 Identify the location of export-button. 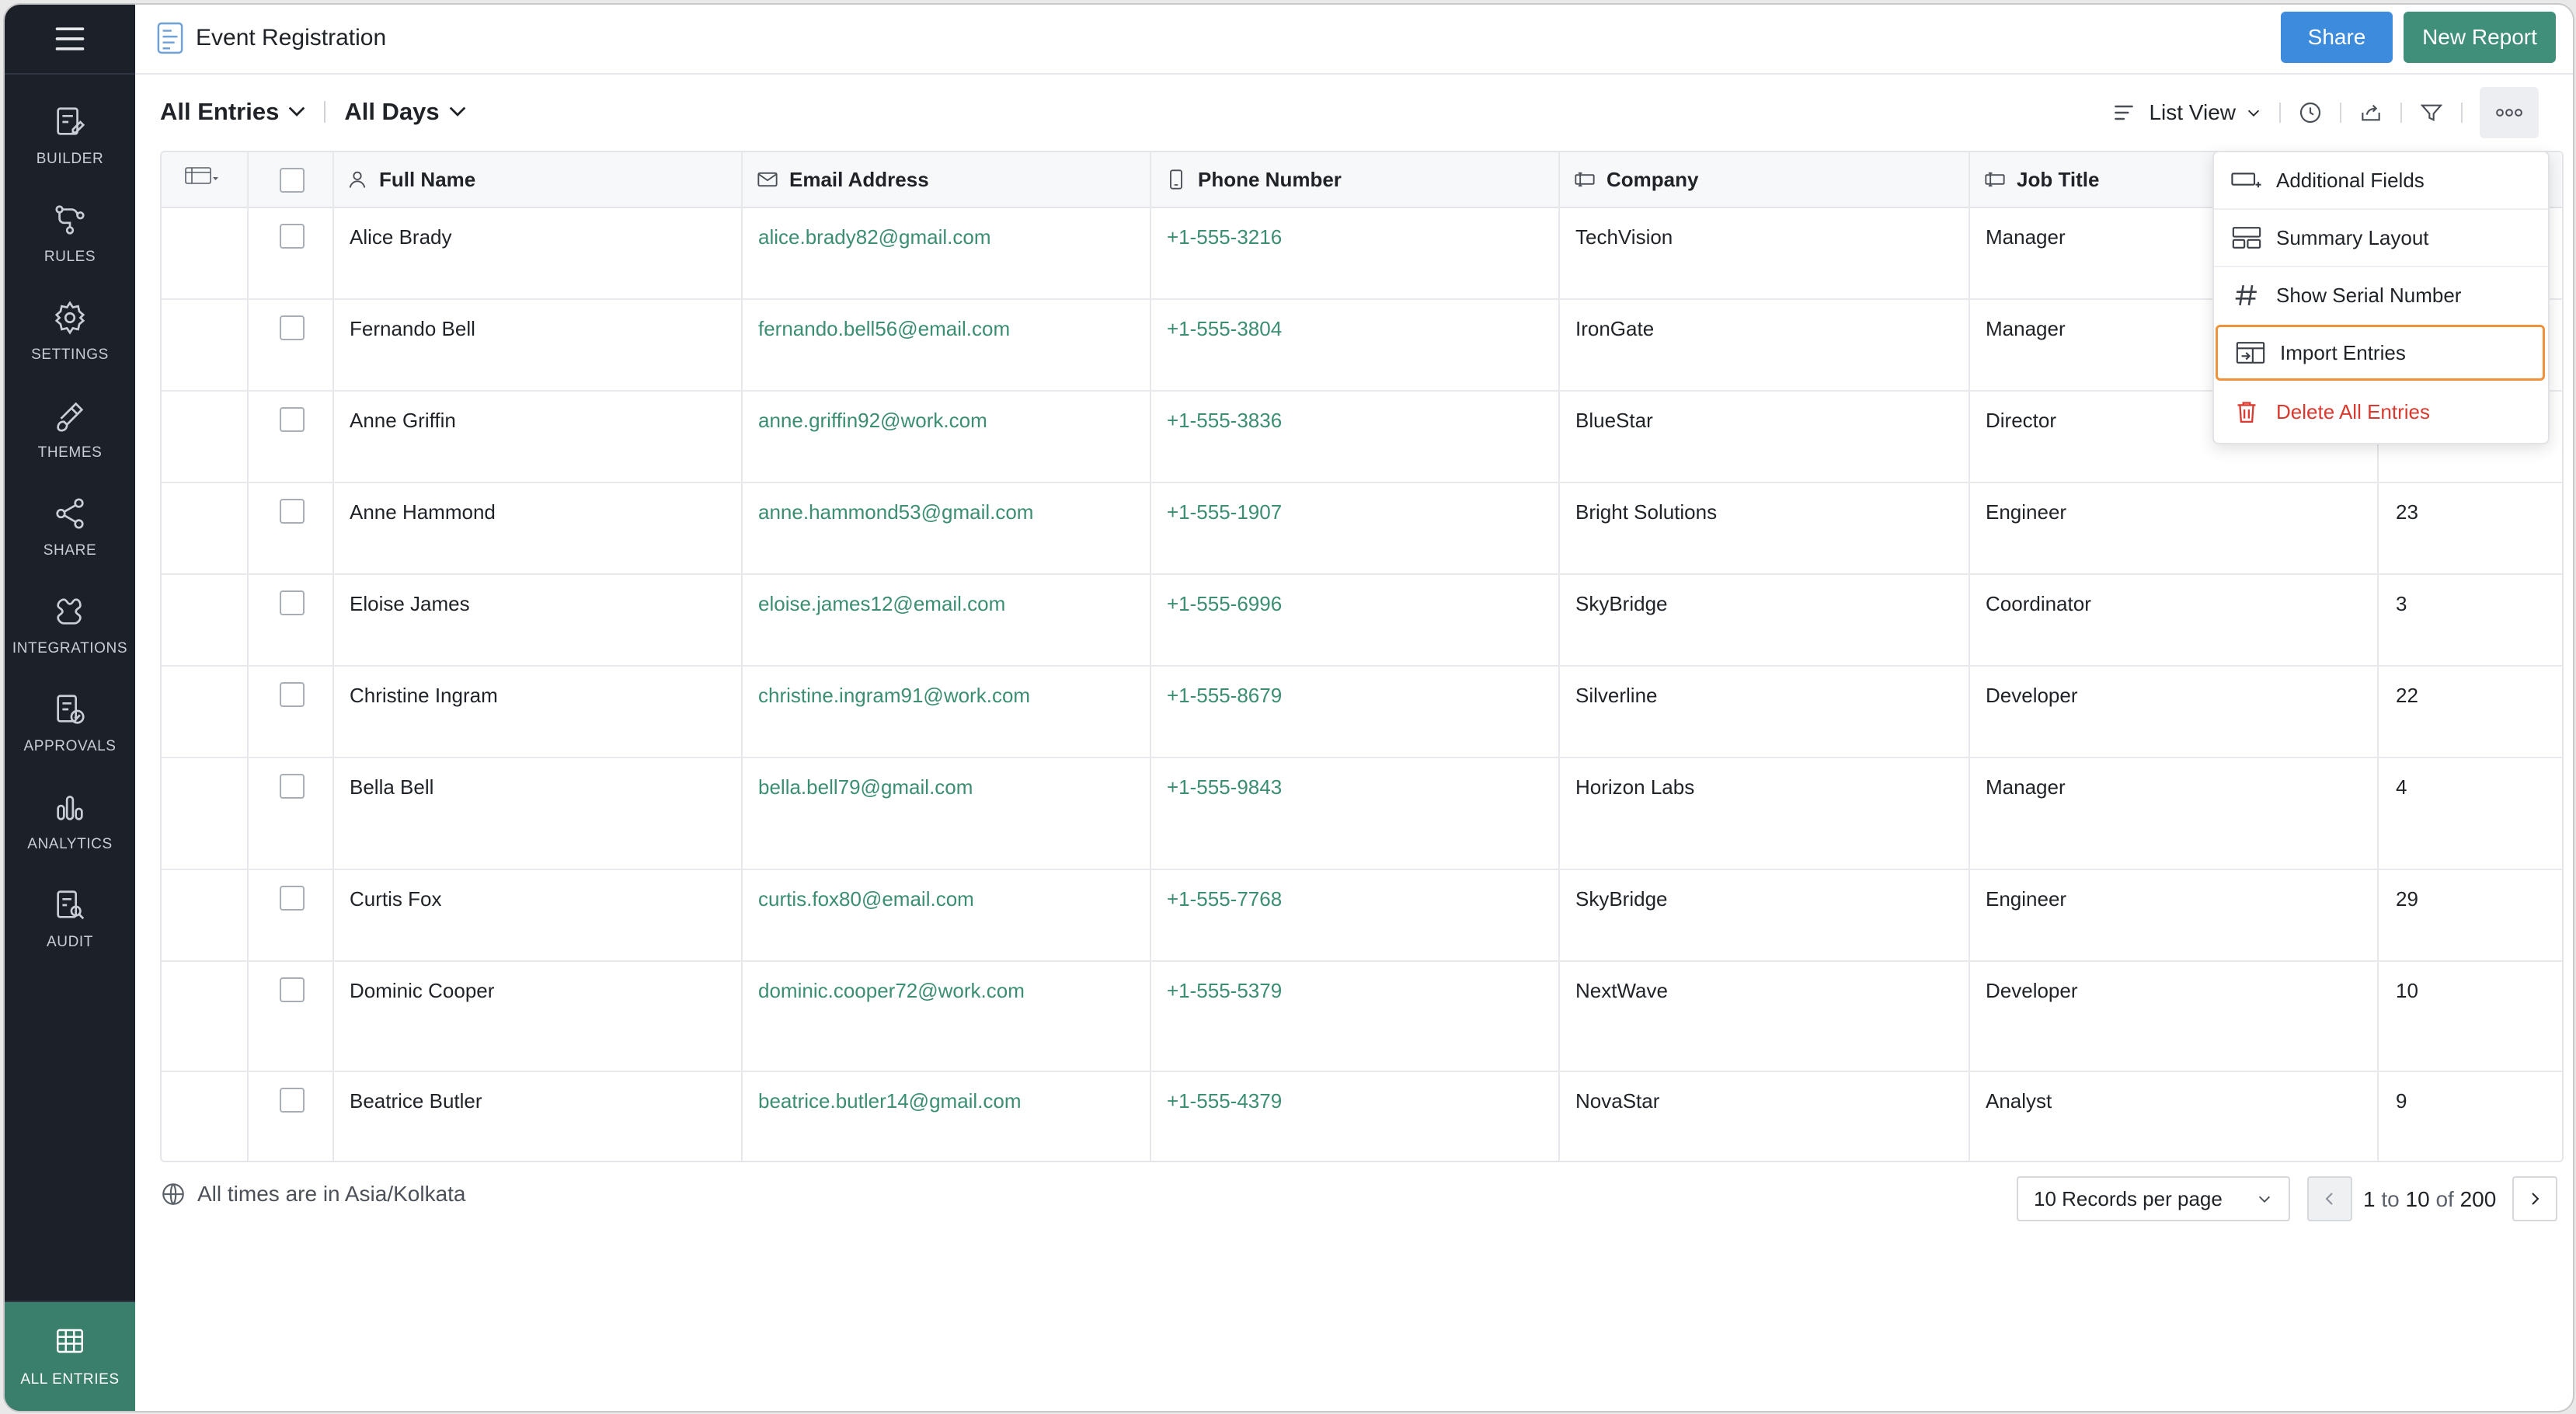
(2370, 112).